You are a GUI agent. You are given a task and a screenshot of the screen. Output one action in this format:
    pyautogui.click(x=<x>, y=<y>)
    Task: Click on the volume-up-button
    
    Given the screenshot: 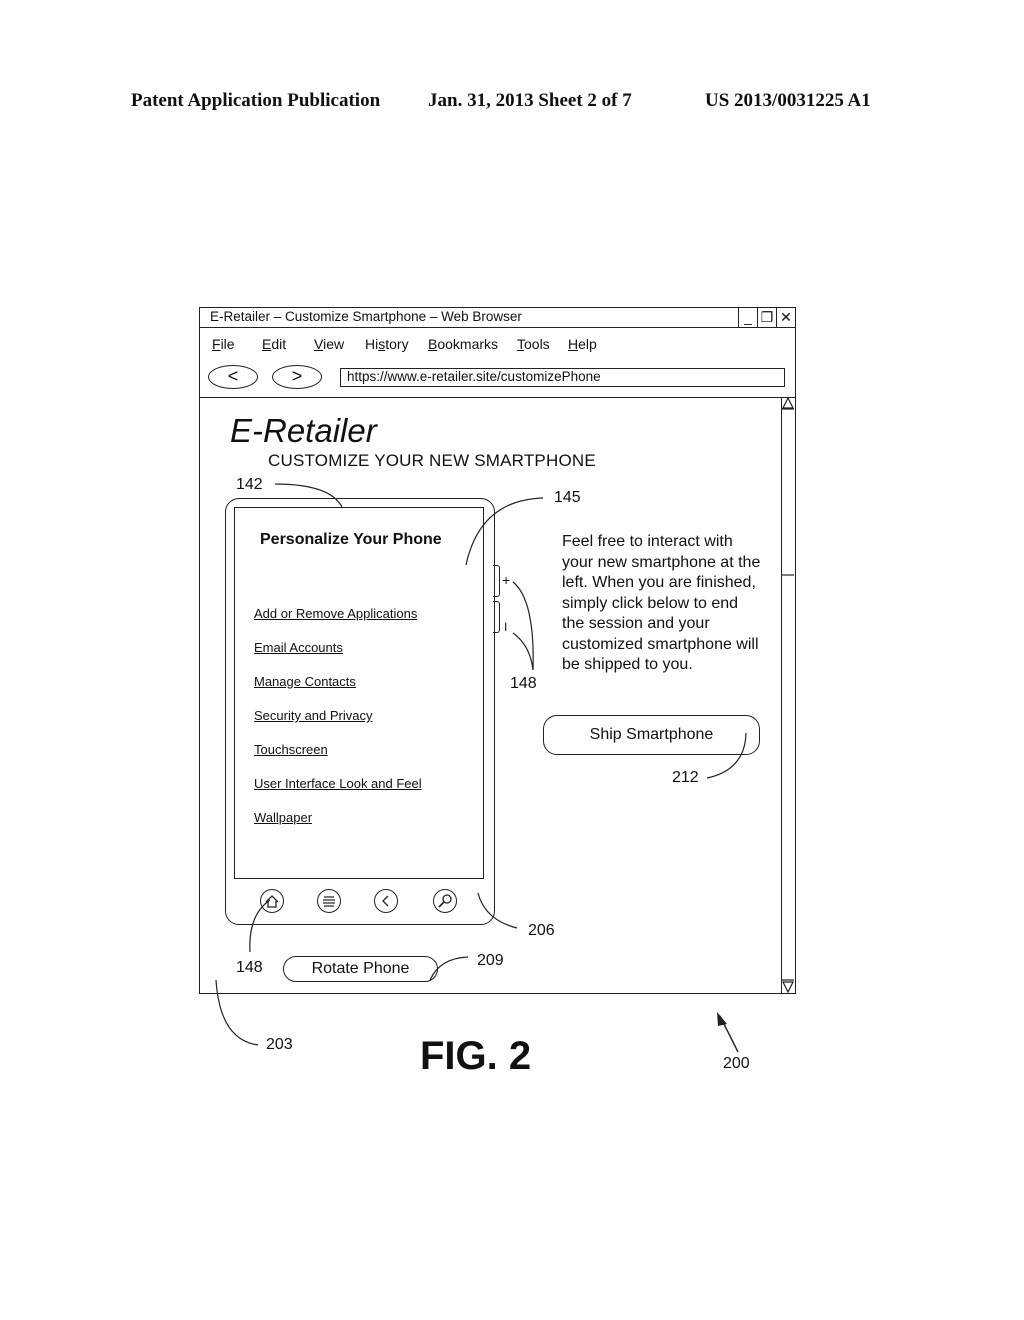 What is the action you would take?
    pyautogui.click(x=496, y=581)
    